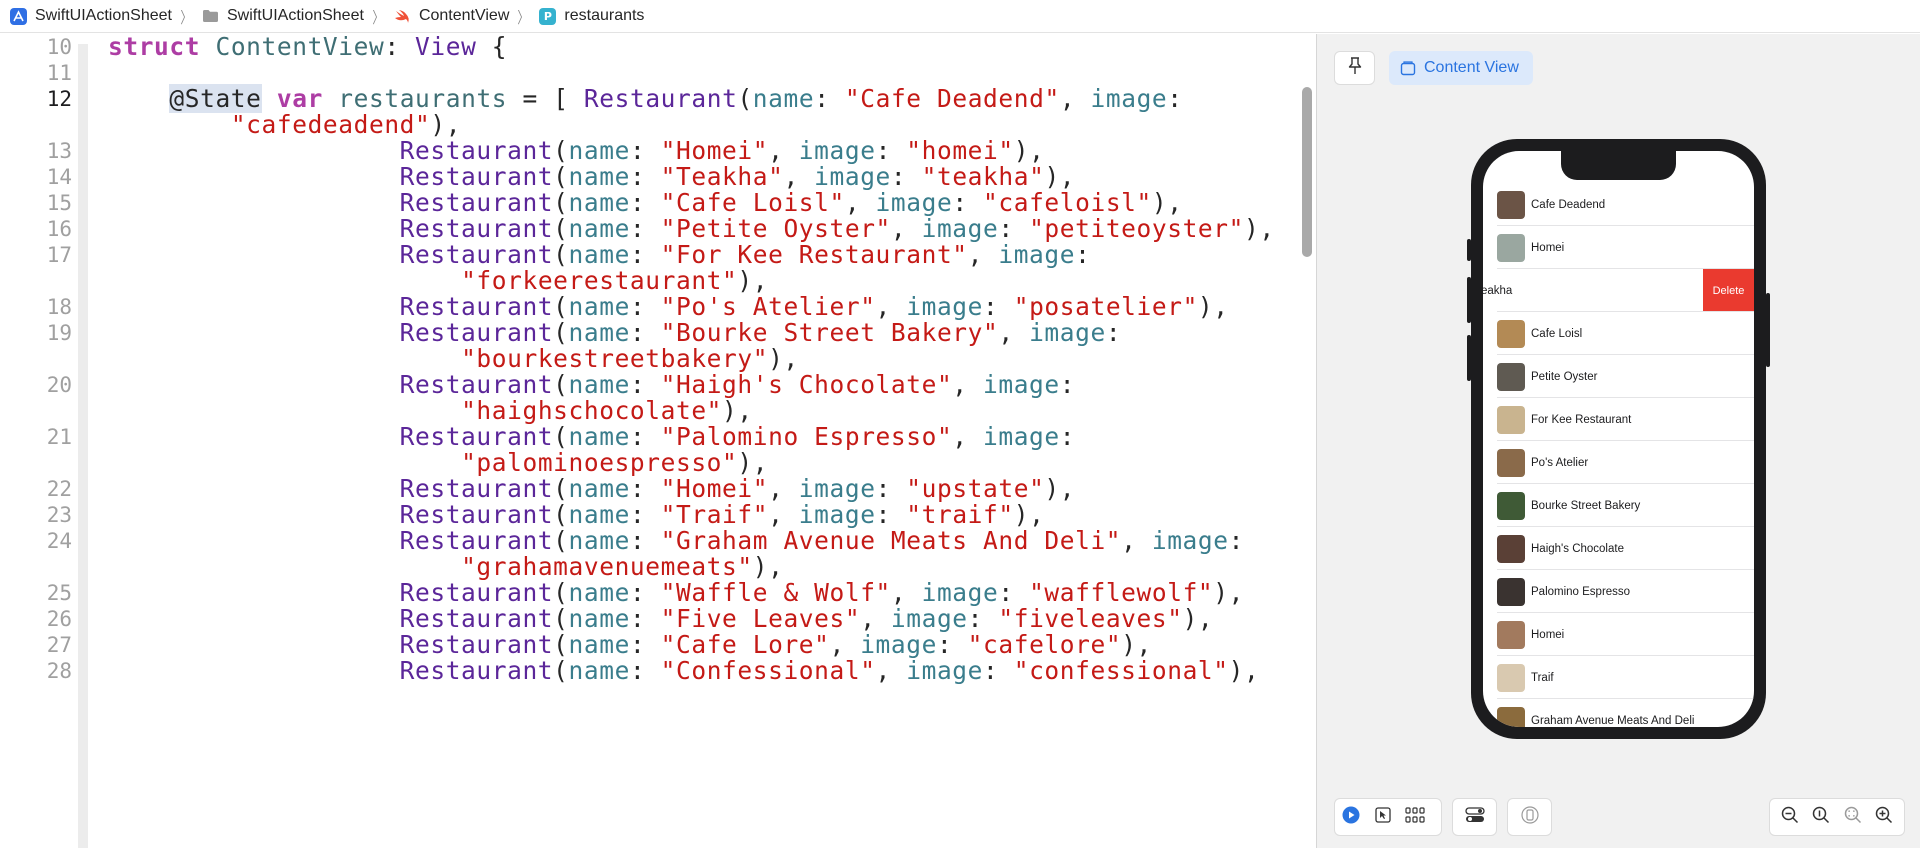  What do you see at coordinates (1618, 462) in the screenshot?
I see `restaurant-row: Po's Atelier` at bounding box center [1618, 462].